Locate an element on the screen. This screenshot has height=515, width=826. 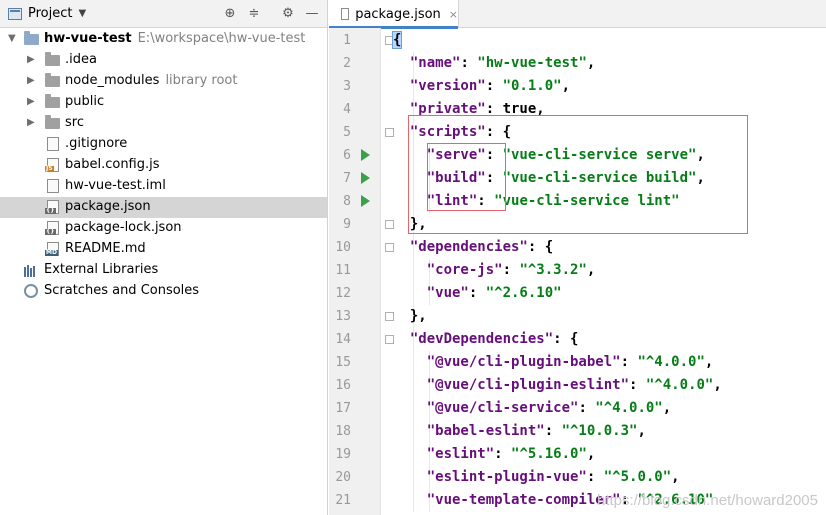
tree-item-label: package.json is located at coordinates (108, 206).